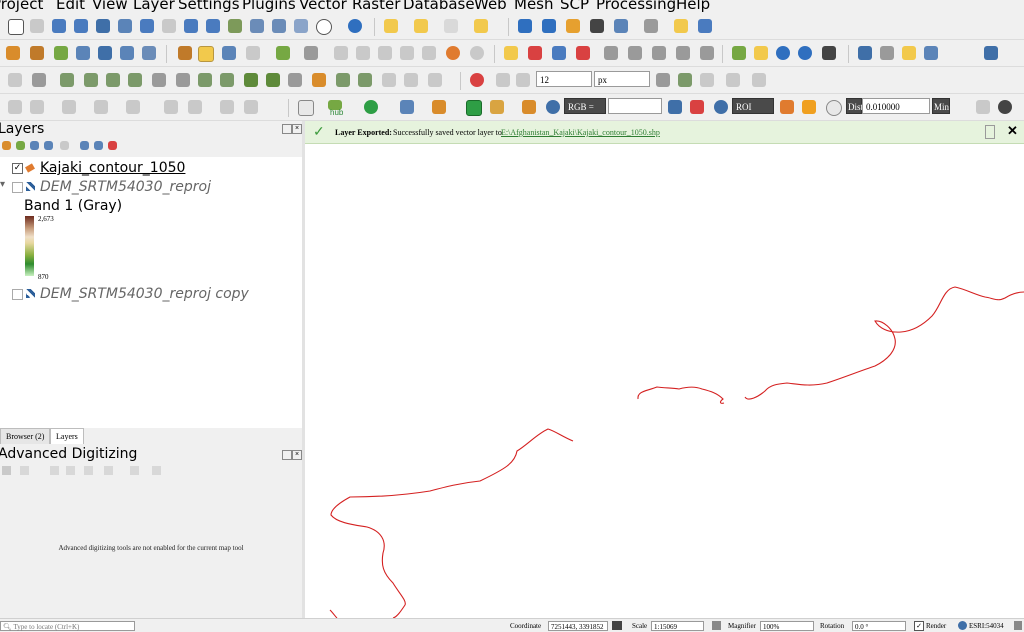 Image resolution: width=1024 pixels, height=632 pixels. Describe the element at coordinates (986, 626) in the screenshot. I see `crs-label: ESRI:54034` at that location.